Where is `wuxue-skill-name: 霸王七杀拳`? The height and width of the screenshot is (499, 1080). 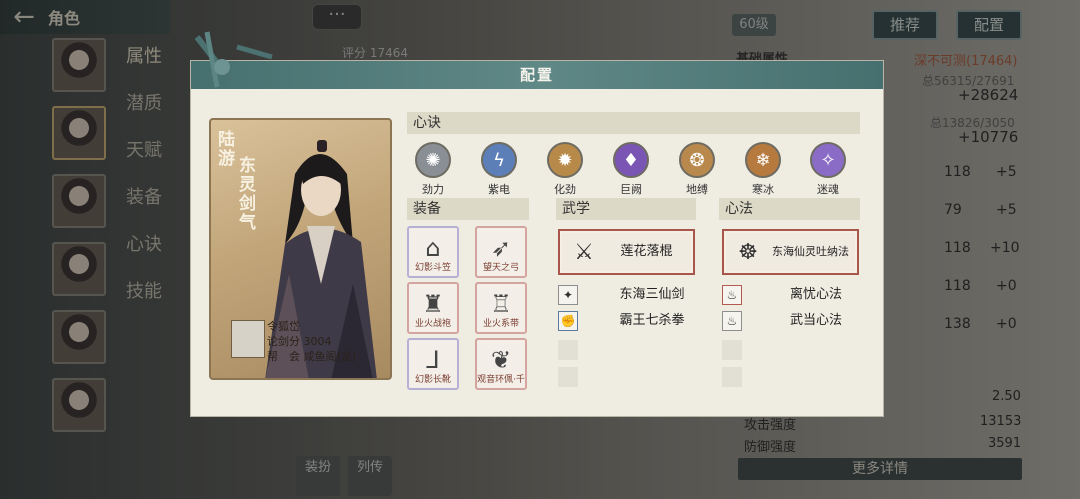
wuxue-skill-name: 霸王七杀拳 is located at coordinates (652, 320).